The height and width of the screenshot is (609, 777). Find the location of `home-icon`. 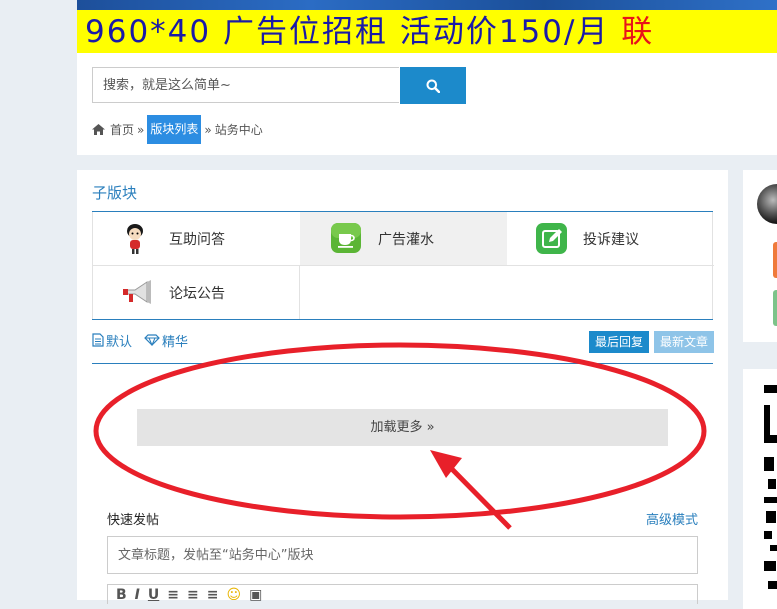

home-icon is located at coordinates (98, 129).